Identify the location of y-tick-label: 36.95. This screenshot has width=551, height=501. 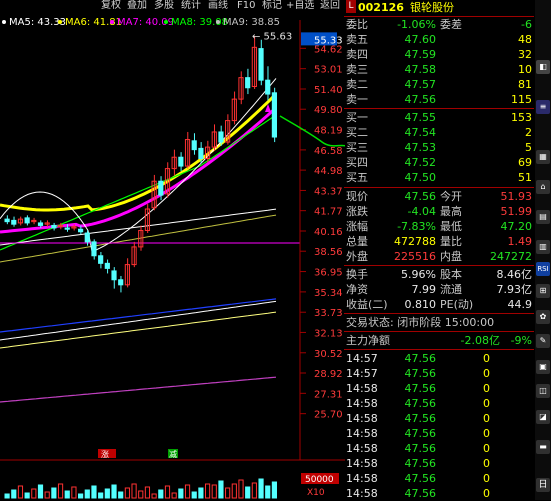
(328, 273).